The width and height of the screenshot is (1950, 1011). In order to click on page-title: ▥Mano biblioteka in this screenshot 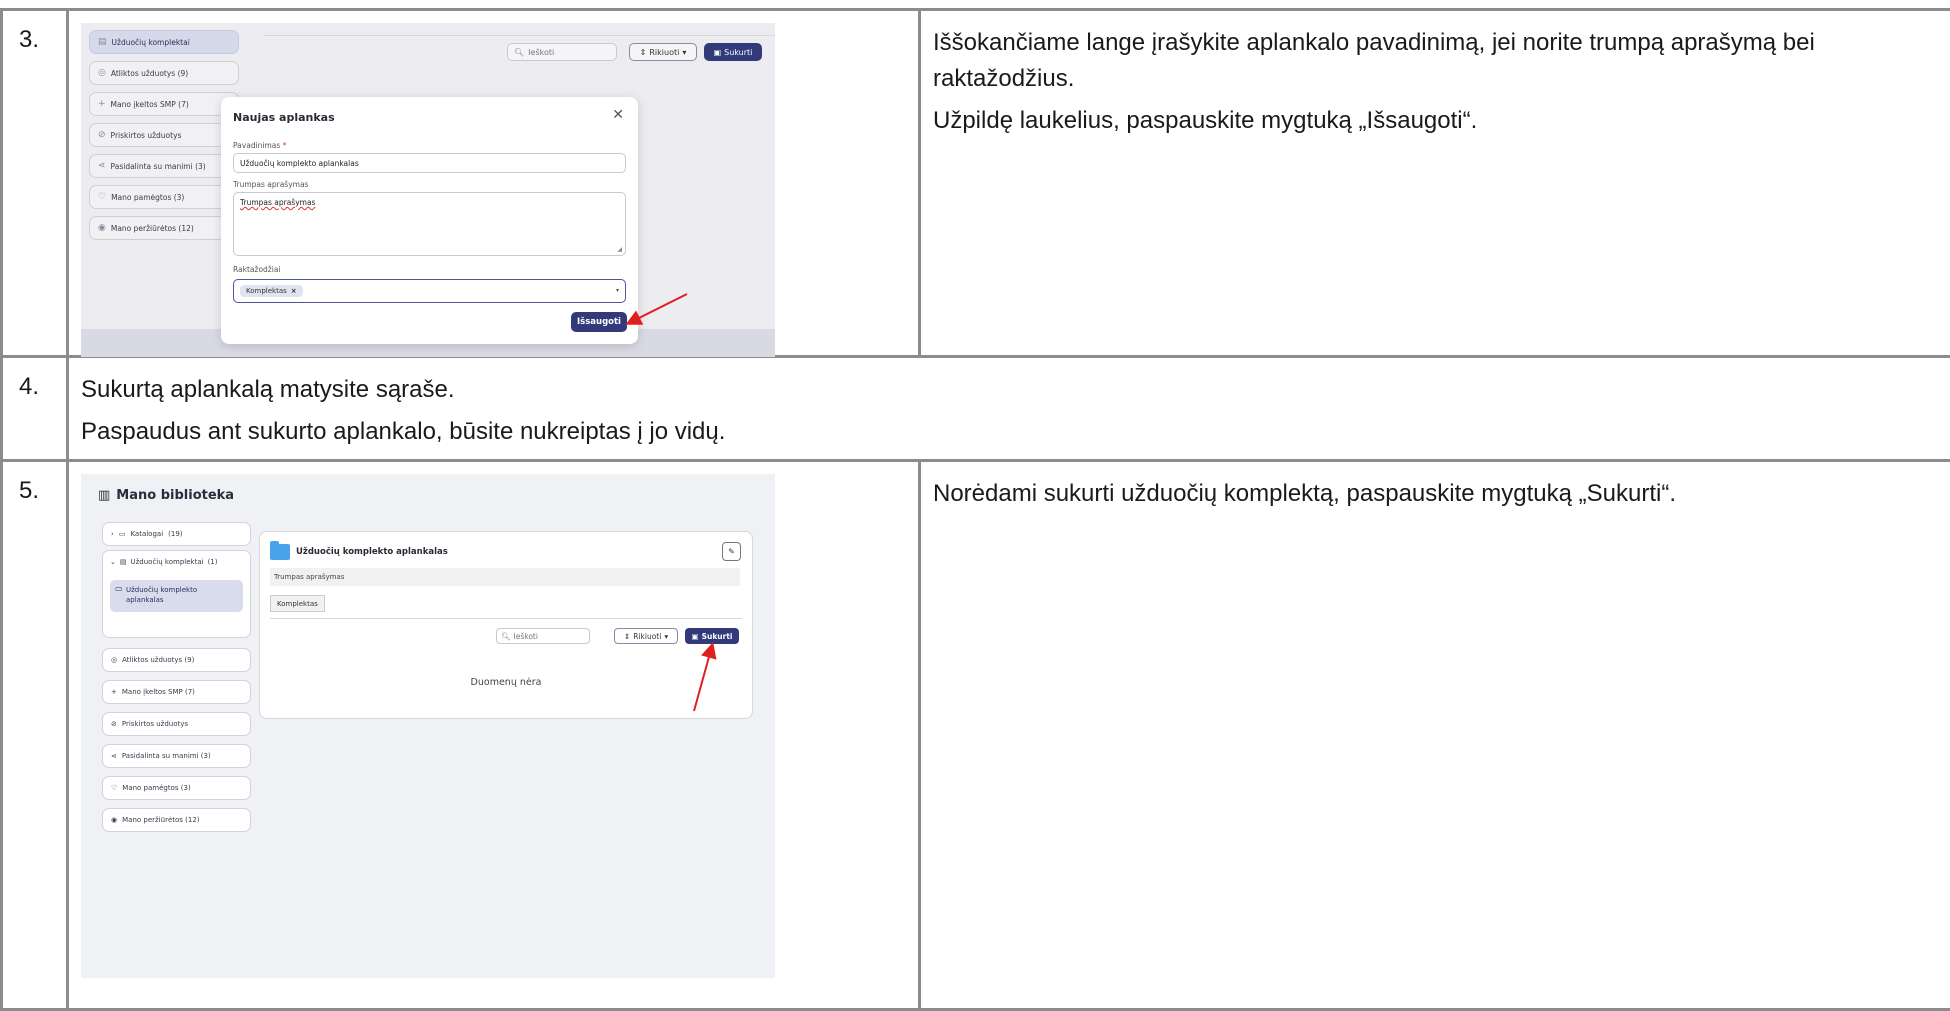, I will do `click(166, 495)`.